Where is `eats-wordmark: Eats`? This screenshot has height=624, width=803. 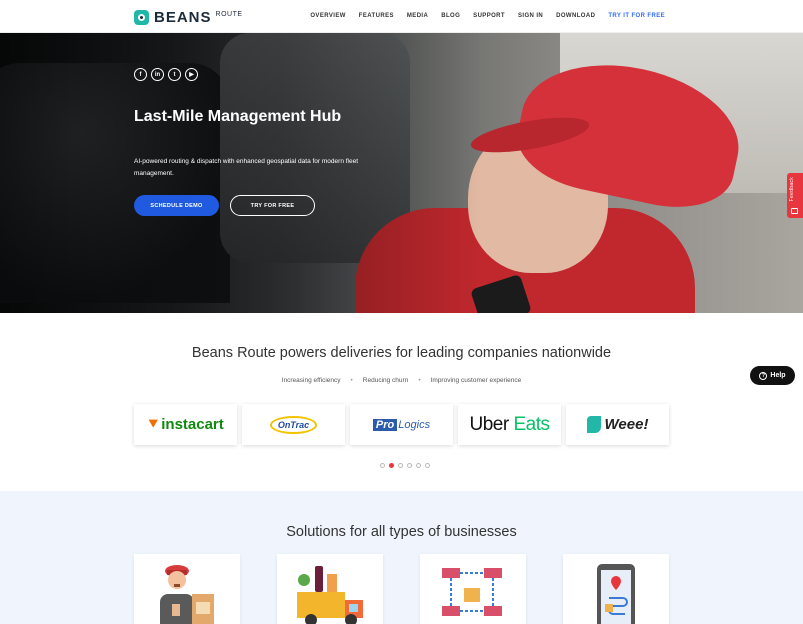 eats-wordmark: Eats is located at coordinates (531, 424).